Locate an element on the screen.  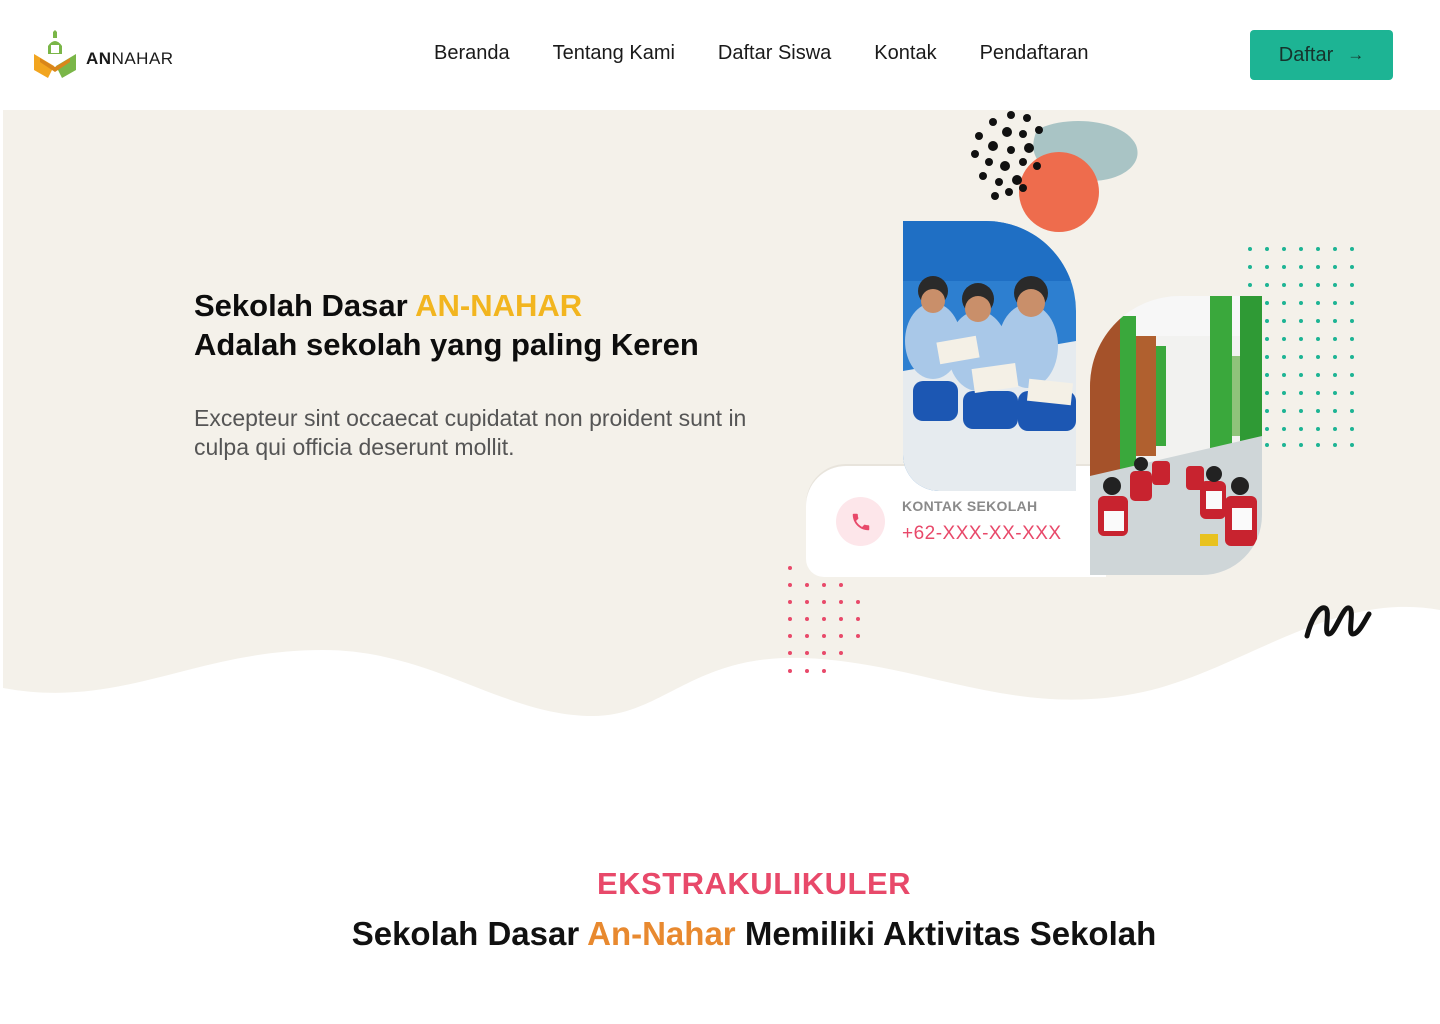
school-corridor-photo is located at coordinates (1176, 435).